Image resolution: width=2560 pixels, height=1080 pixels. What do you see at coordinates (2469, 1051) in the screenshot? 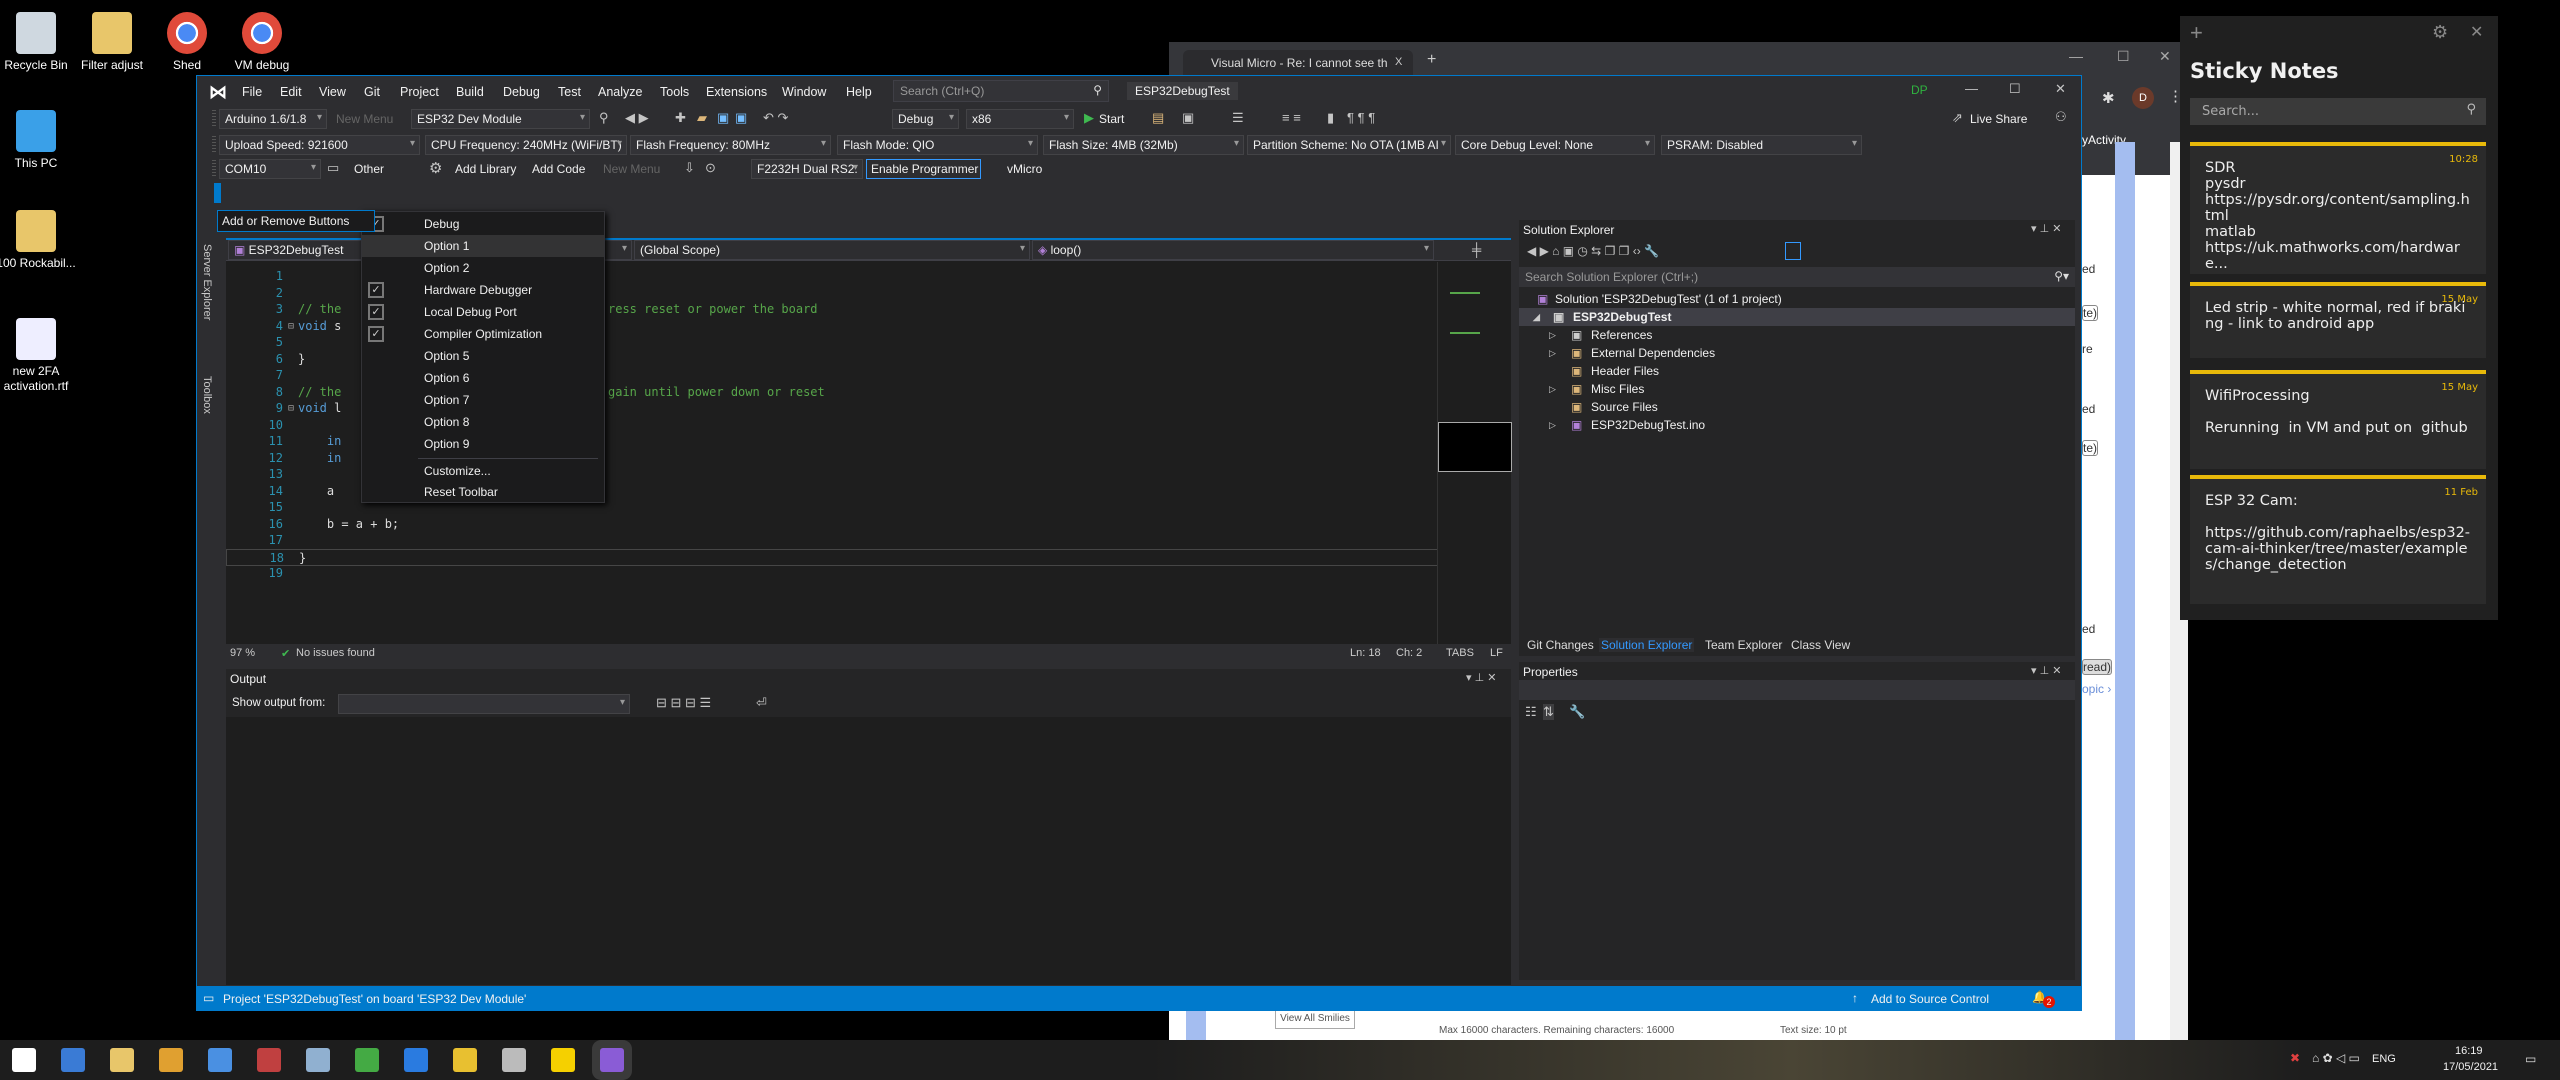
I see `clock-time: 16:19` at bounding box center [2469, 1051].